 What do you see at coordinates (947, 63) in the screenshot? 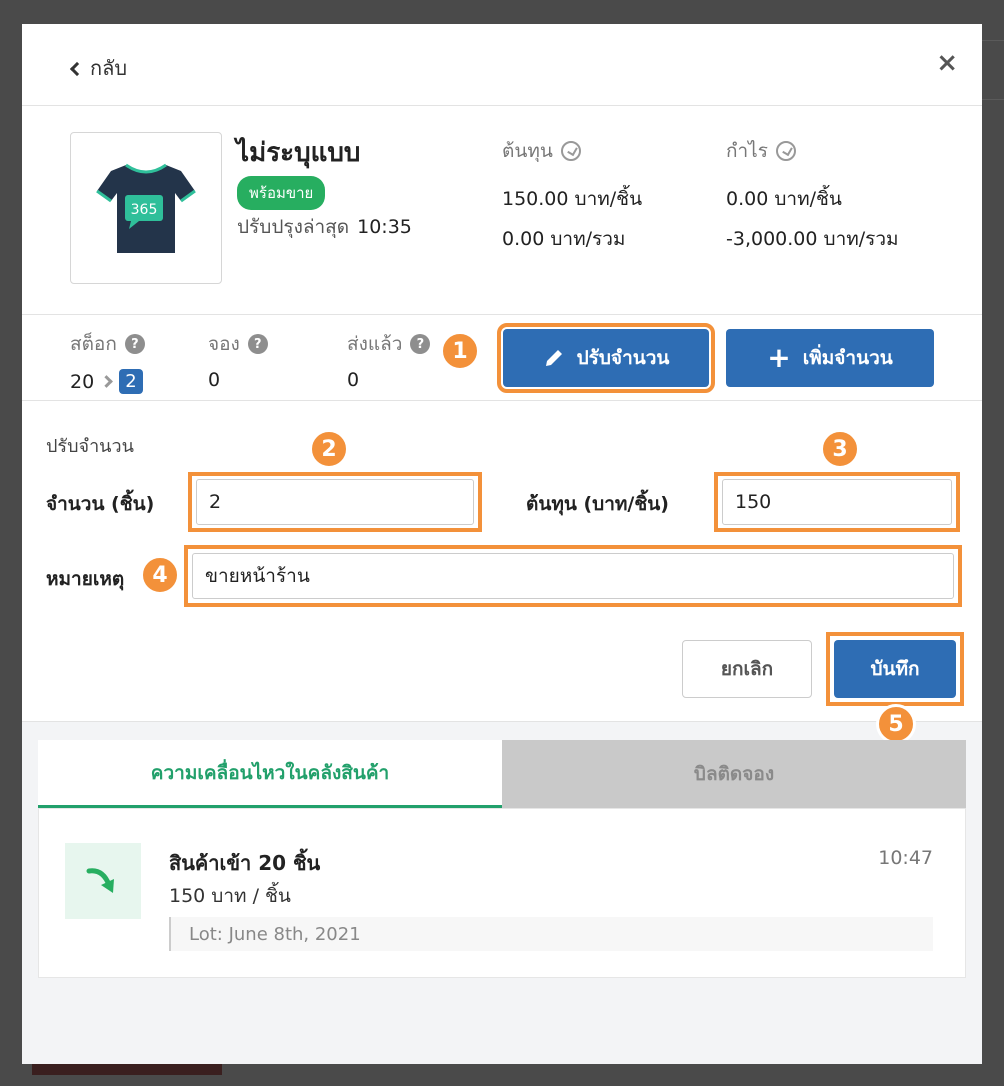
I see `close-icon: ×` at bounding box center [947, 63].